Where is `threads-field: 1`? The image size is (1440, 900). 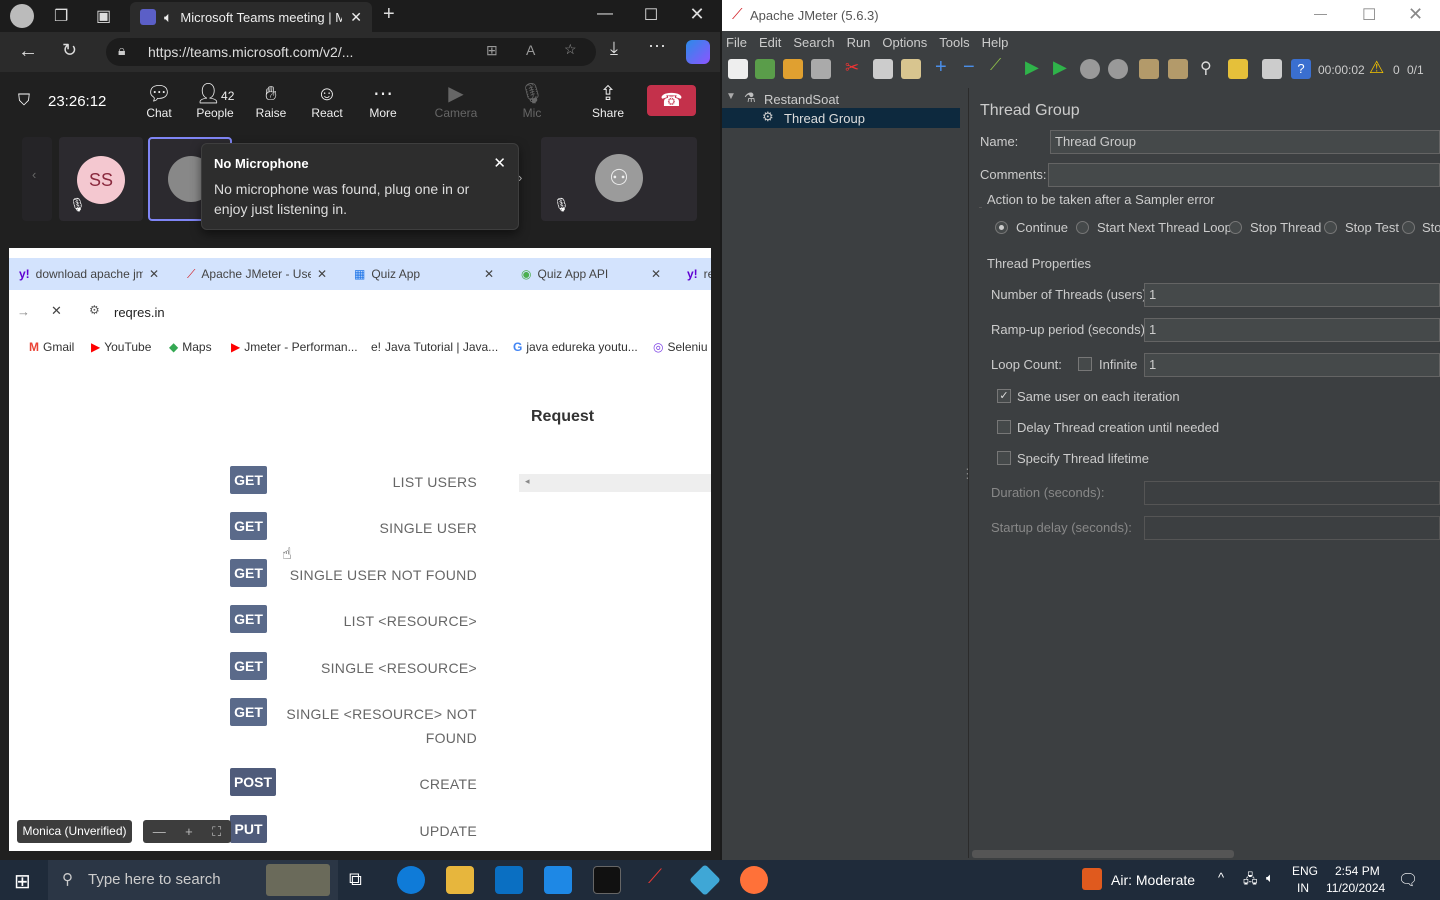
threads-field: 1 is located at coordinates (1292, 295).